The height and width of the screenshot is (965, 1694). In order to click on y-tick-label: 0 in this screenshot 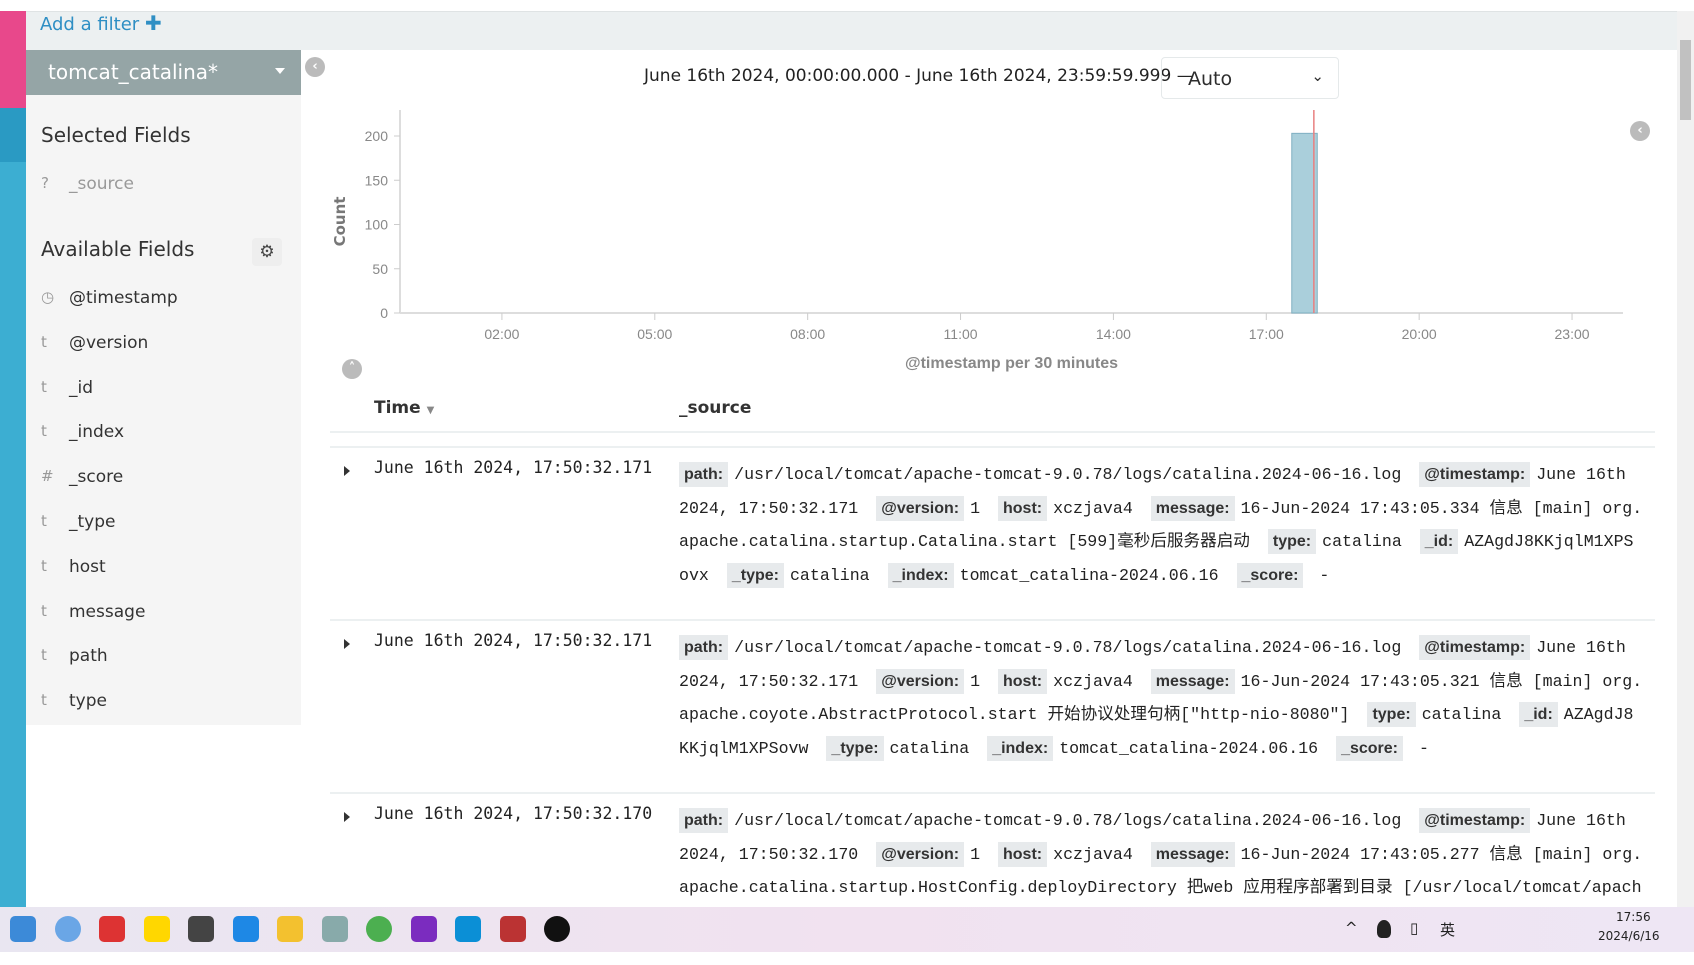, I will do `click(384, 313)`.